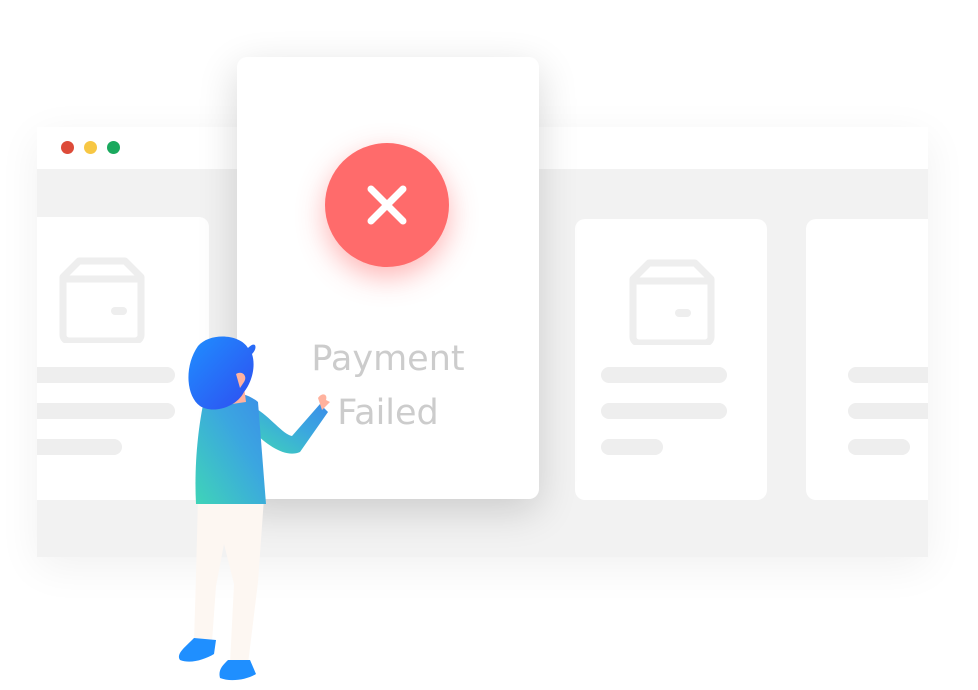 Image resolution: width=978 pixels, height=690 pixels. What do you see at coordinates (67, 147) in the screenshot?
I see `window-close-dot` at bounding box center [67, 147].